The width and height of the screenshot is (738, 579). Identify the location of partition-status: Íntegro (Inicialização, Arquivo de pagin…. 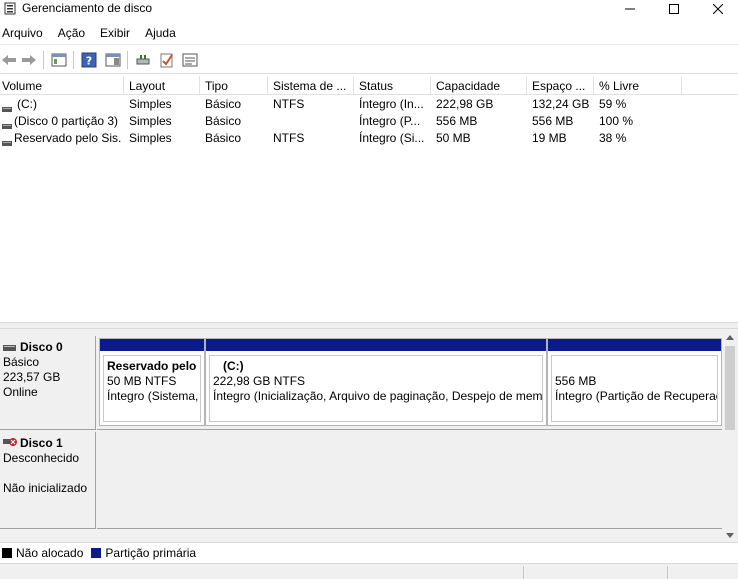
(378, 396).